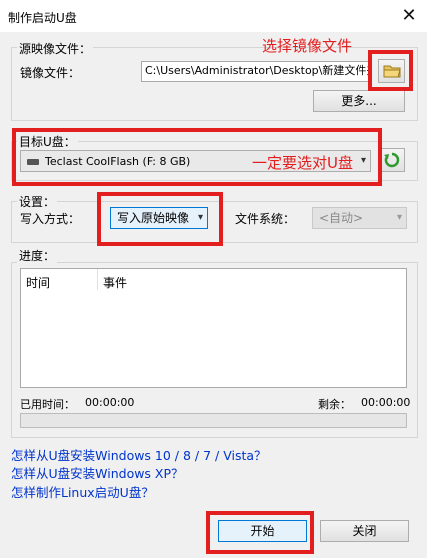 The image size is (427, 558). What do you see at coordinates (50, 219) in the screenshot?
I see `write-mode-label: 写入方式：` at bounding box center [50, 219].